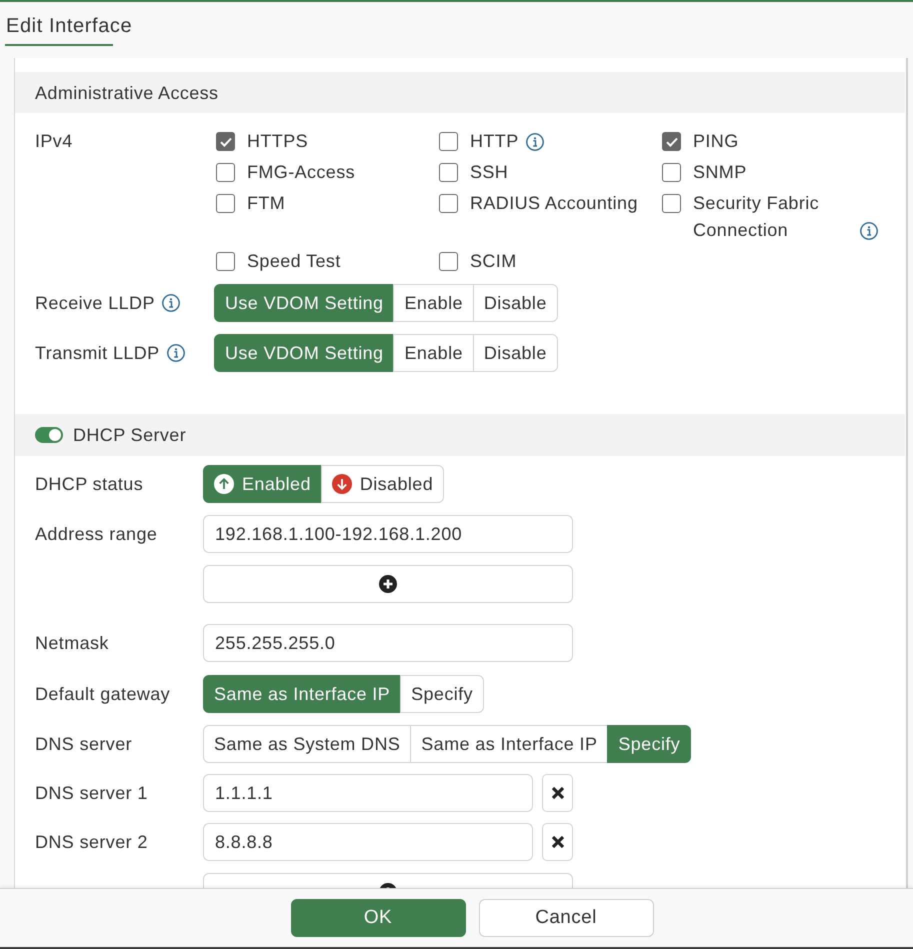 This screenshot has height=949, width=913. Describe the element at coordinates (388, 643) in the screenshot. I see `netmask-field: 255.255.255.0` at that location.